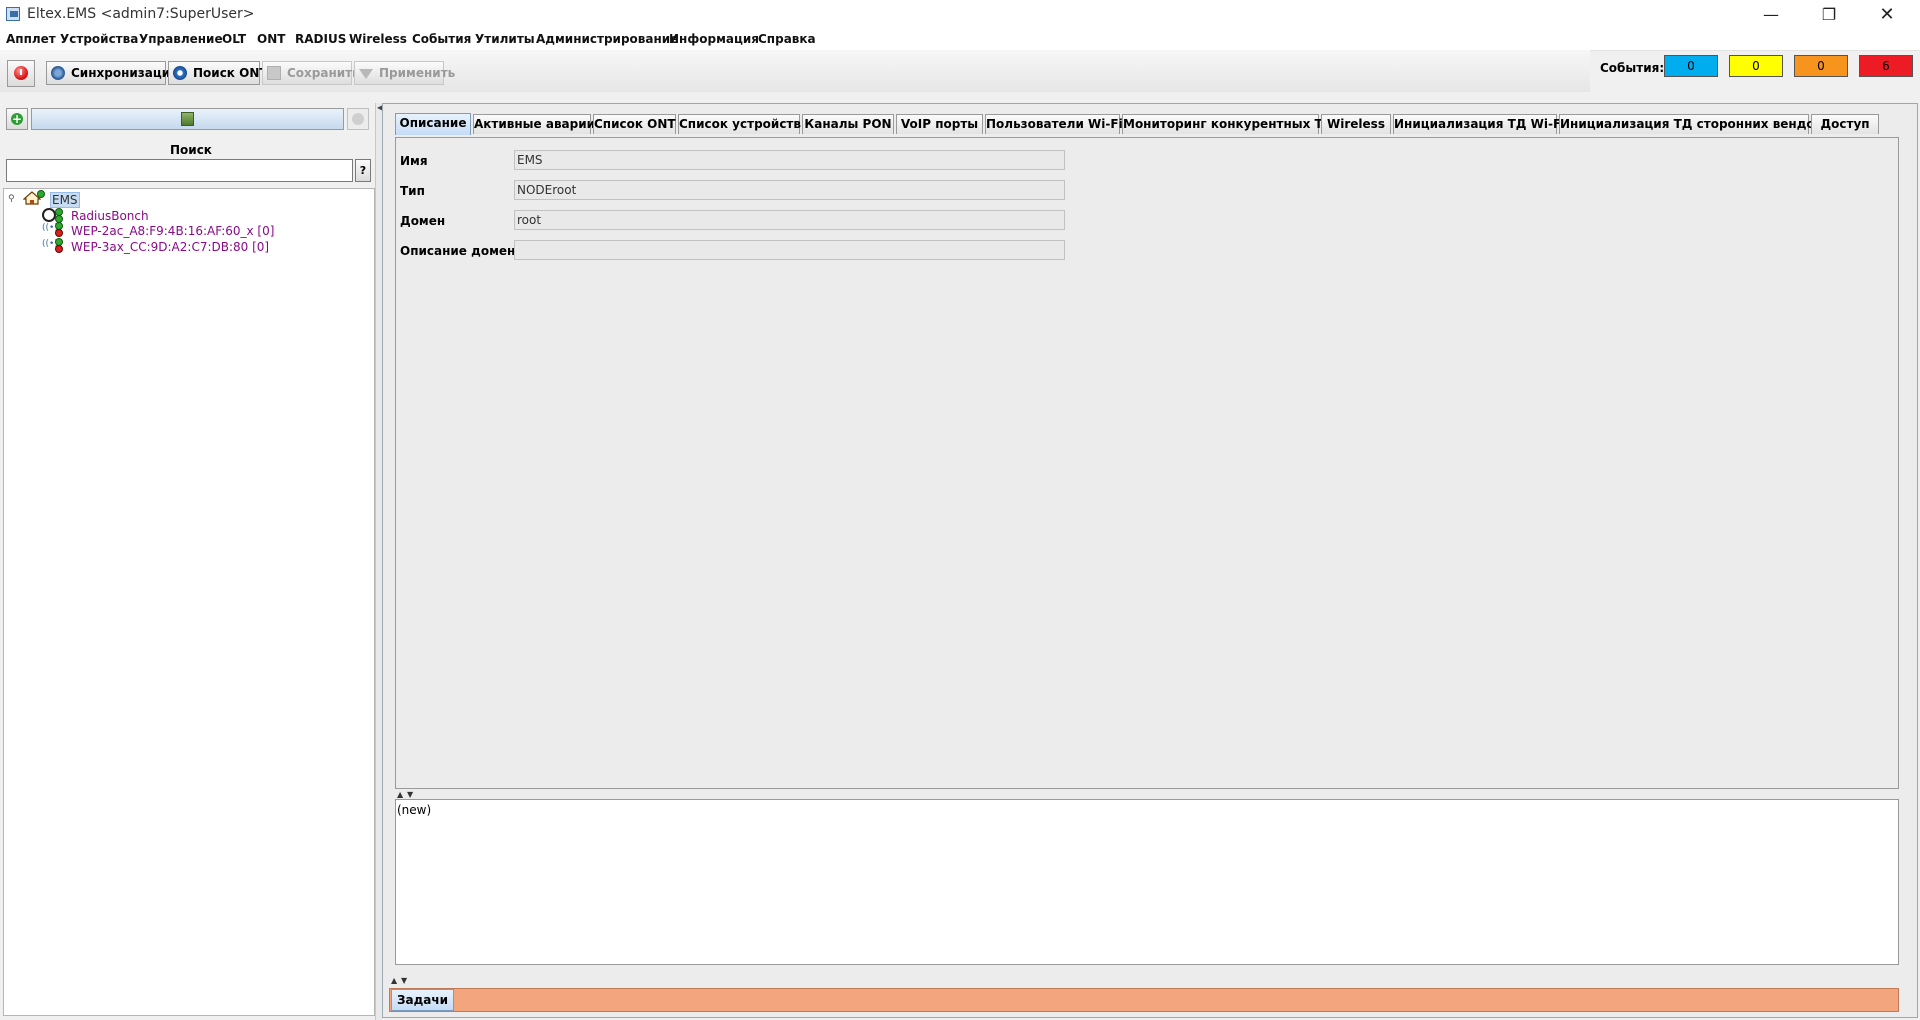  I want to click on app-icon, so click(13, 14).